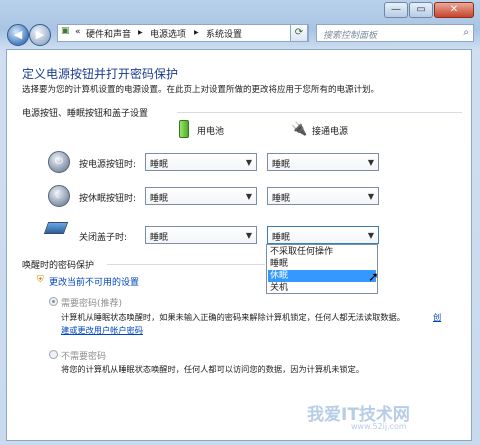 The image size is (480, 445). What do you see at coordinates (437, 317) in the screenshot?
I see `create-password-link-start: 创` at bounding box center [437, 317].